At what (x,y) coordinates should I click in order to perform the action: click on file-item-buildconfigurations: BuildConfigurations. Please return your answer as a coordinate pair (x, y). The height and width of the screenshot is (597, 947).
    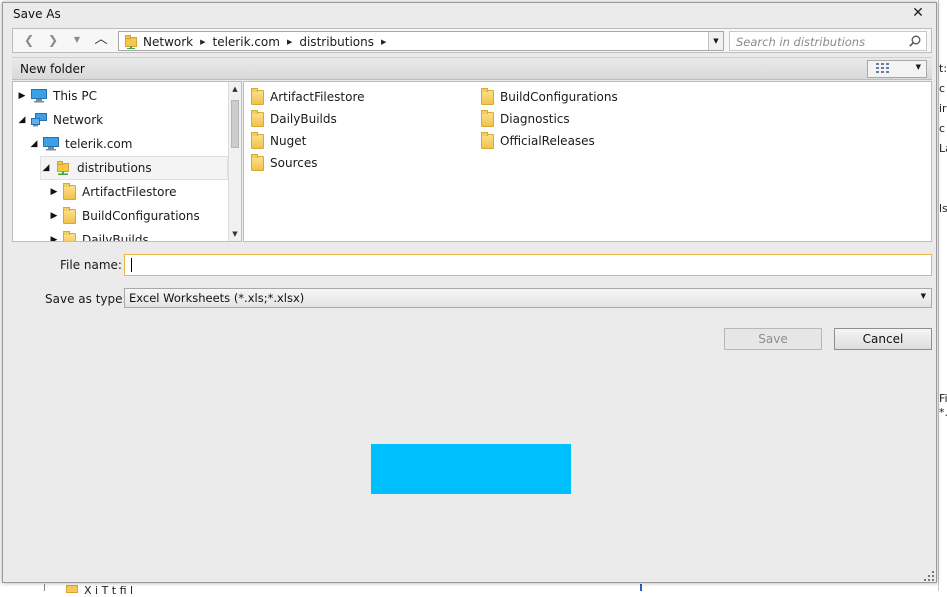
    Looking at the image, I should click on (549, 97).